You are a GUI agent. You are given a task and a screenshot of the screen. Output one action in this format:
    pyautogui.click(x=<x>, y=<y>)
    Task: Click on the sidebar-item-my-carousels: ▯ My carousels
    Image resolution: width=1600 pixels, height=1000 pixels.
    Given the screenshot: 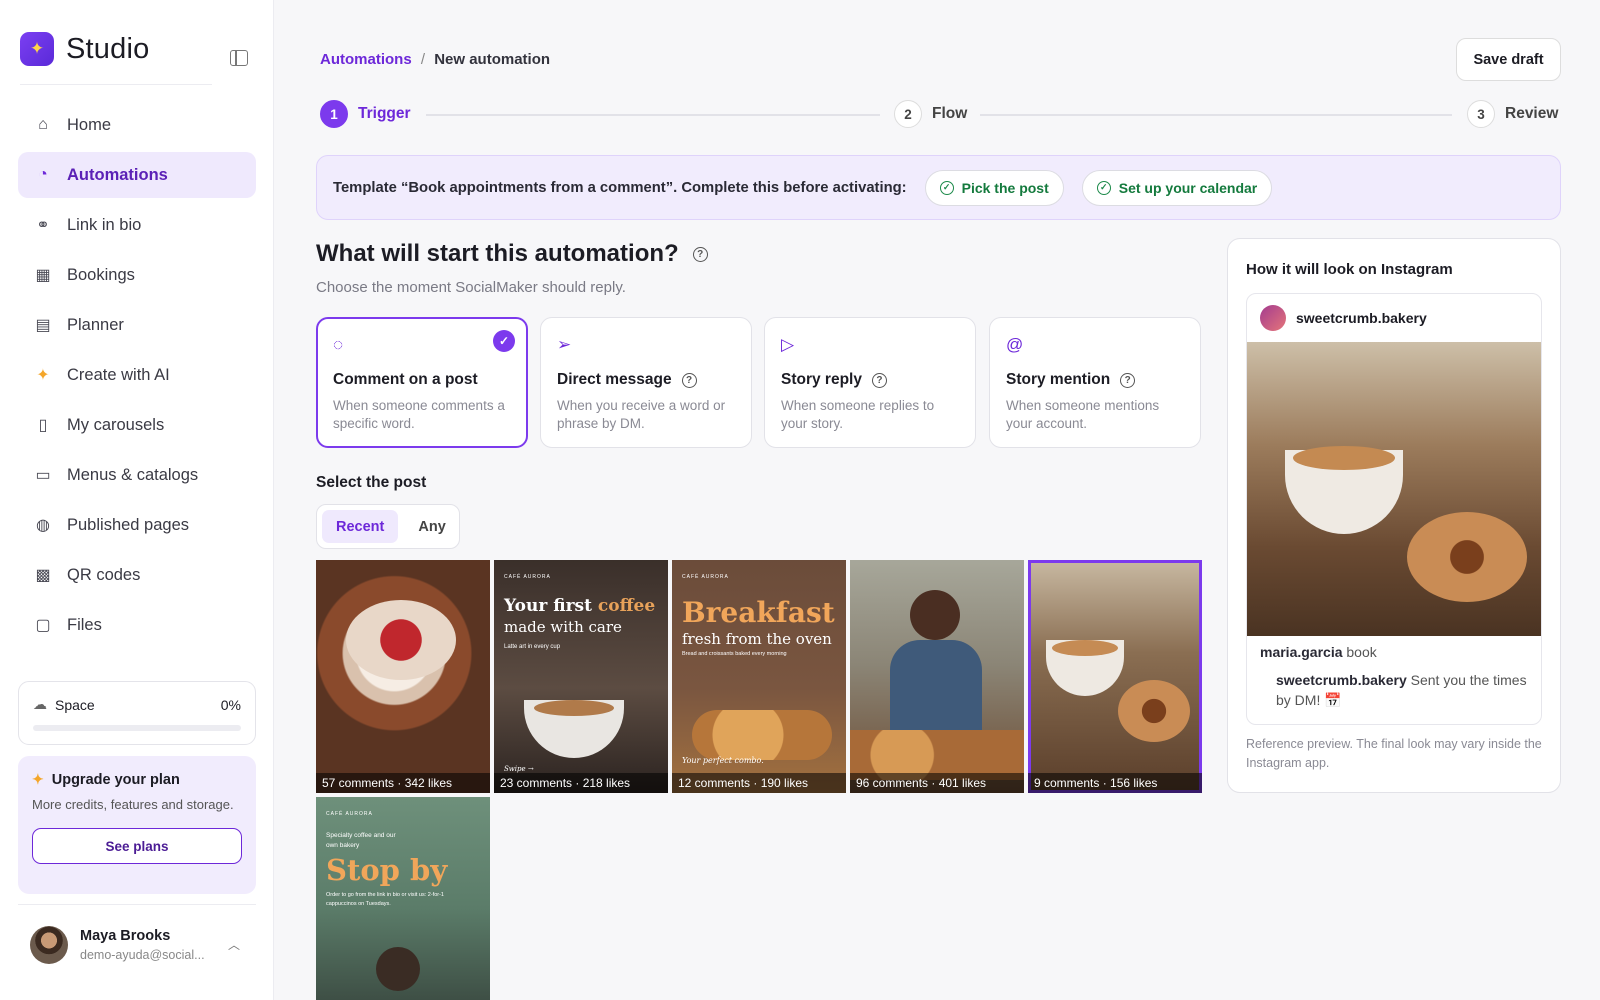 What is the action you would take?
    pyautogui.click(x=137, y=425)
    